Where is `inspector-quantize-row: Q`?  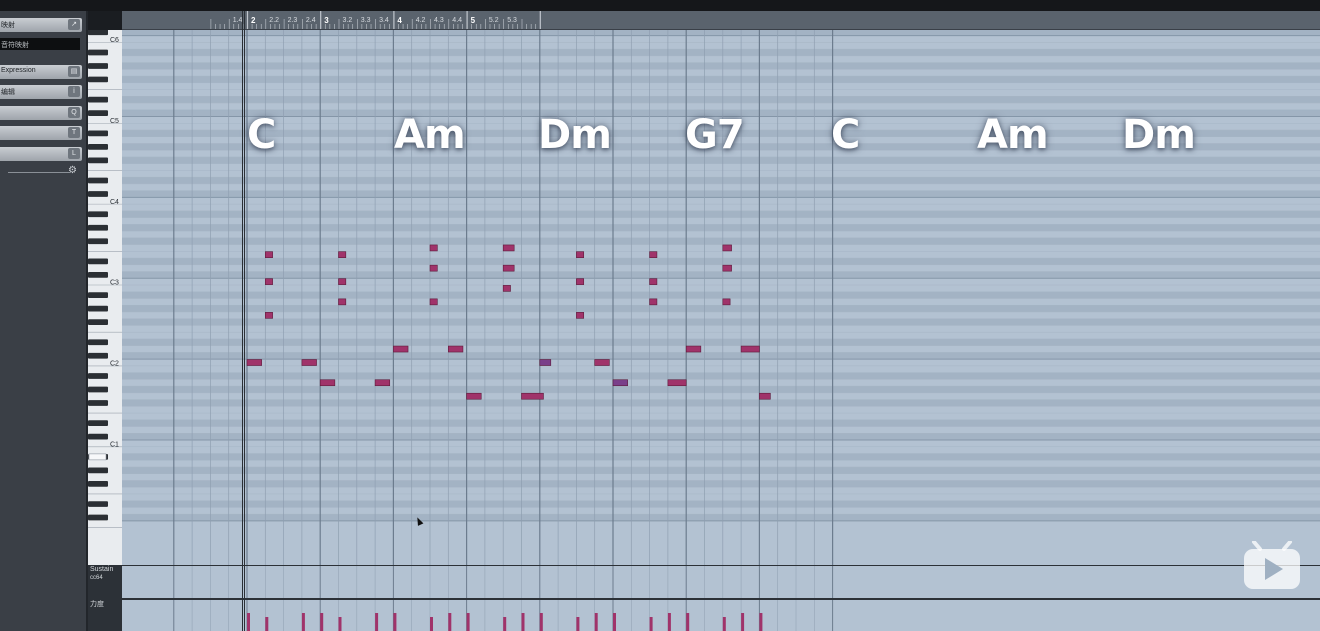 inspector-quantize-row: Q is located at coordinates (41, 113).